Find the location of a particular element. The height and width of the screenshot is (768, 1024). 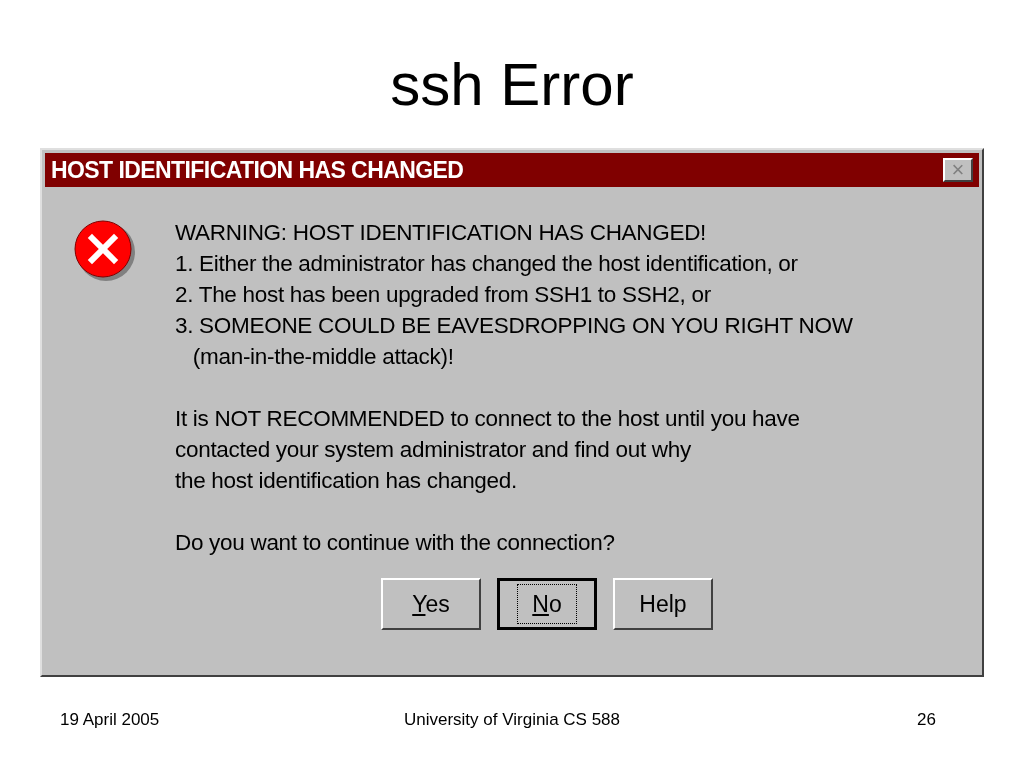

message-line: 2. The host has been upgraded from SSH1 to SSH2, or is located at coordinates (443, 295).